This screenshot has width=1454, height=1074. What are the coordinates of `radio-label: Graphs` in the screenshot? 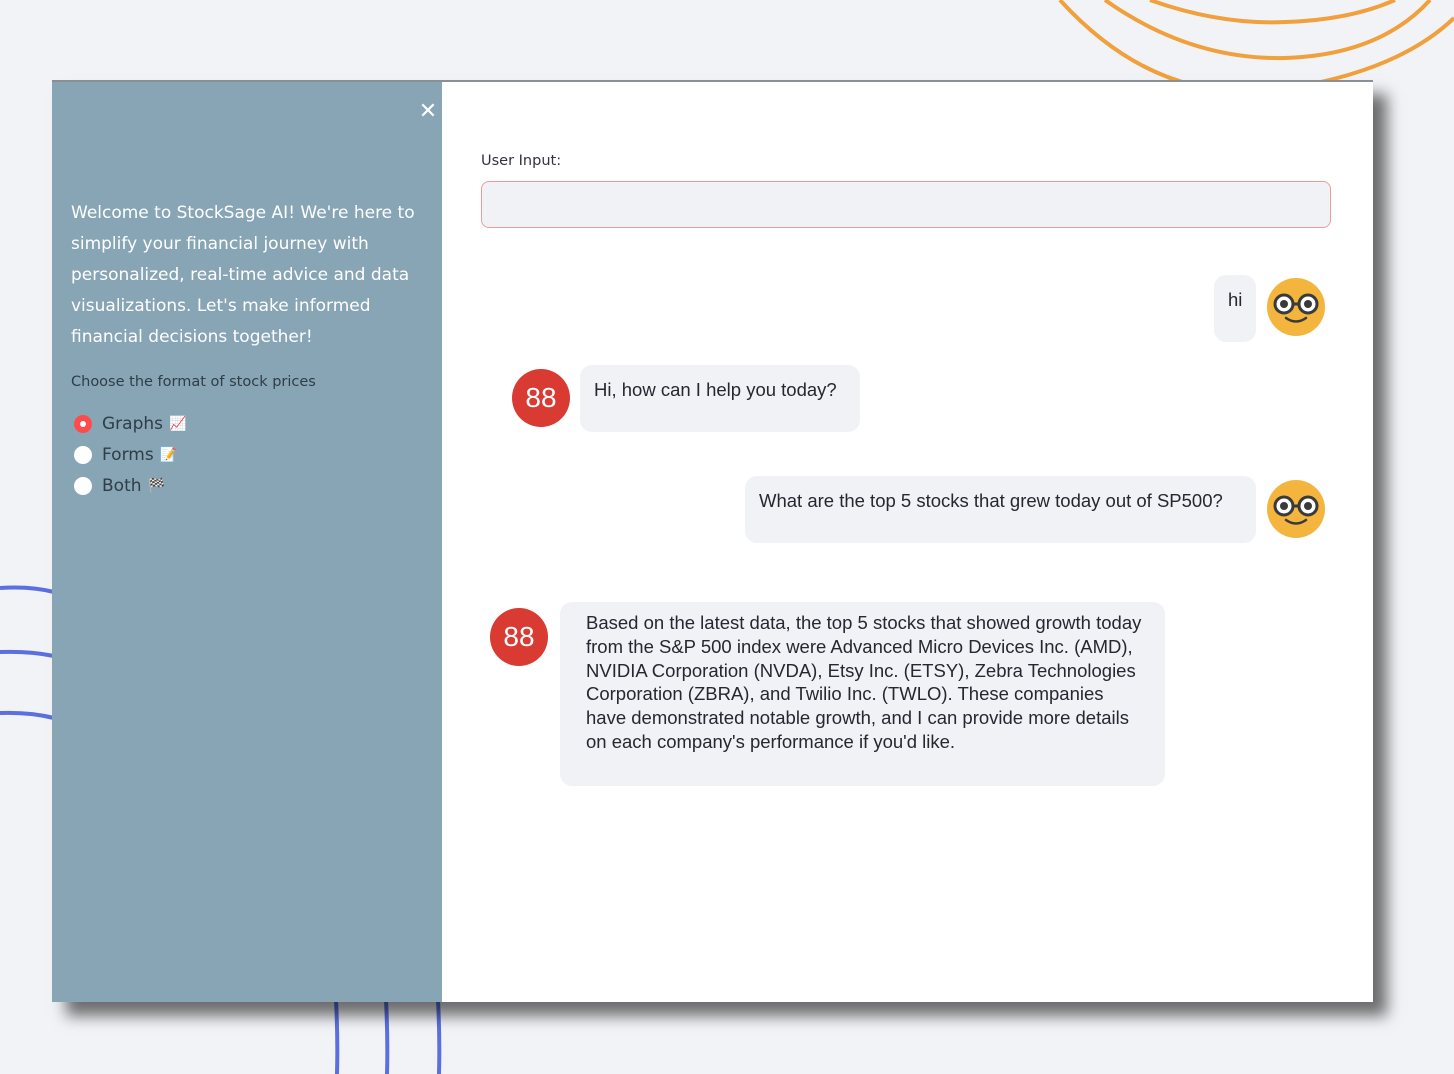 It's located at (133, 423).